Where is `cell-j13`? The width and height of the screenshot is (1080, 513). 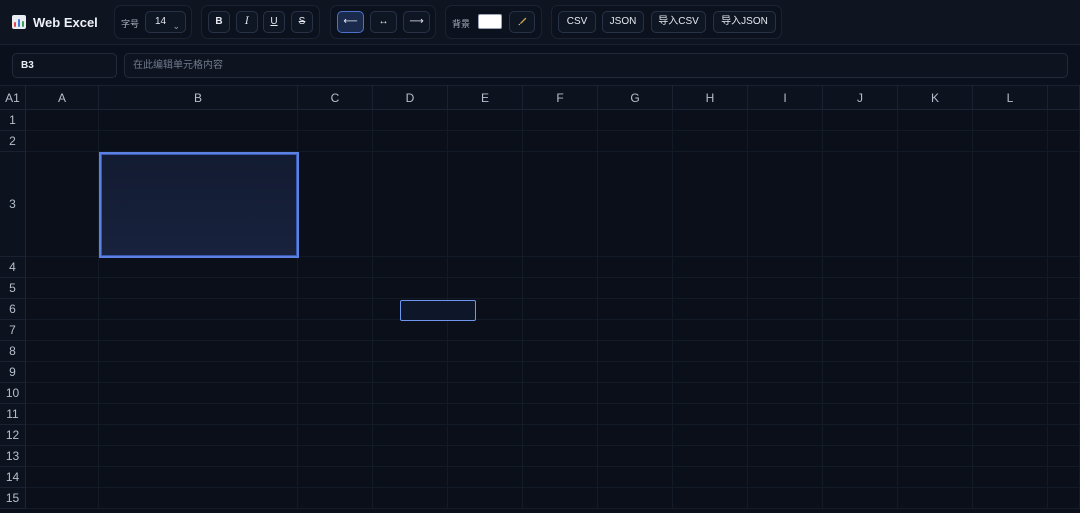 cell-j13 is located at coordinates (860, 456).